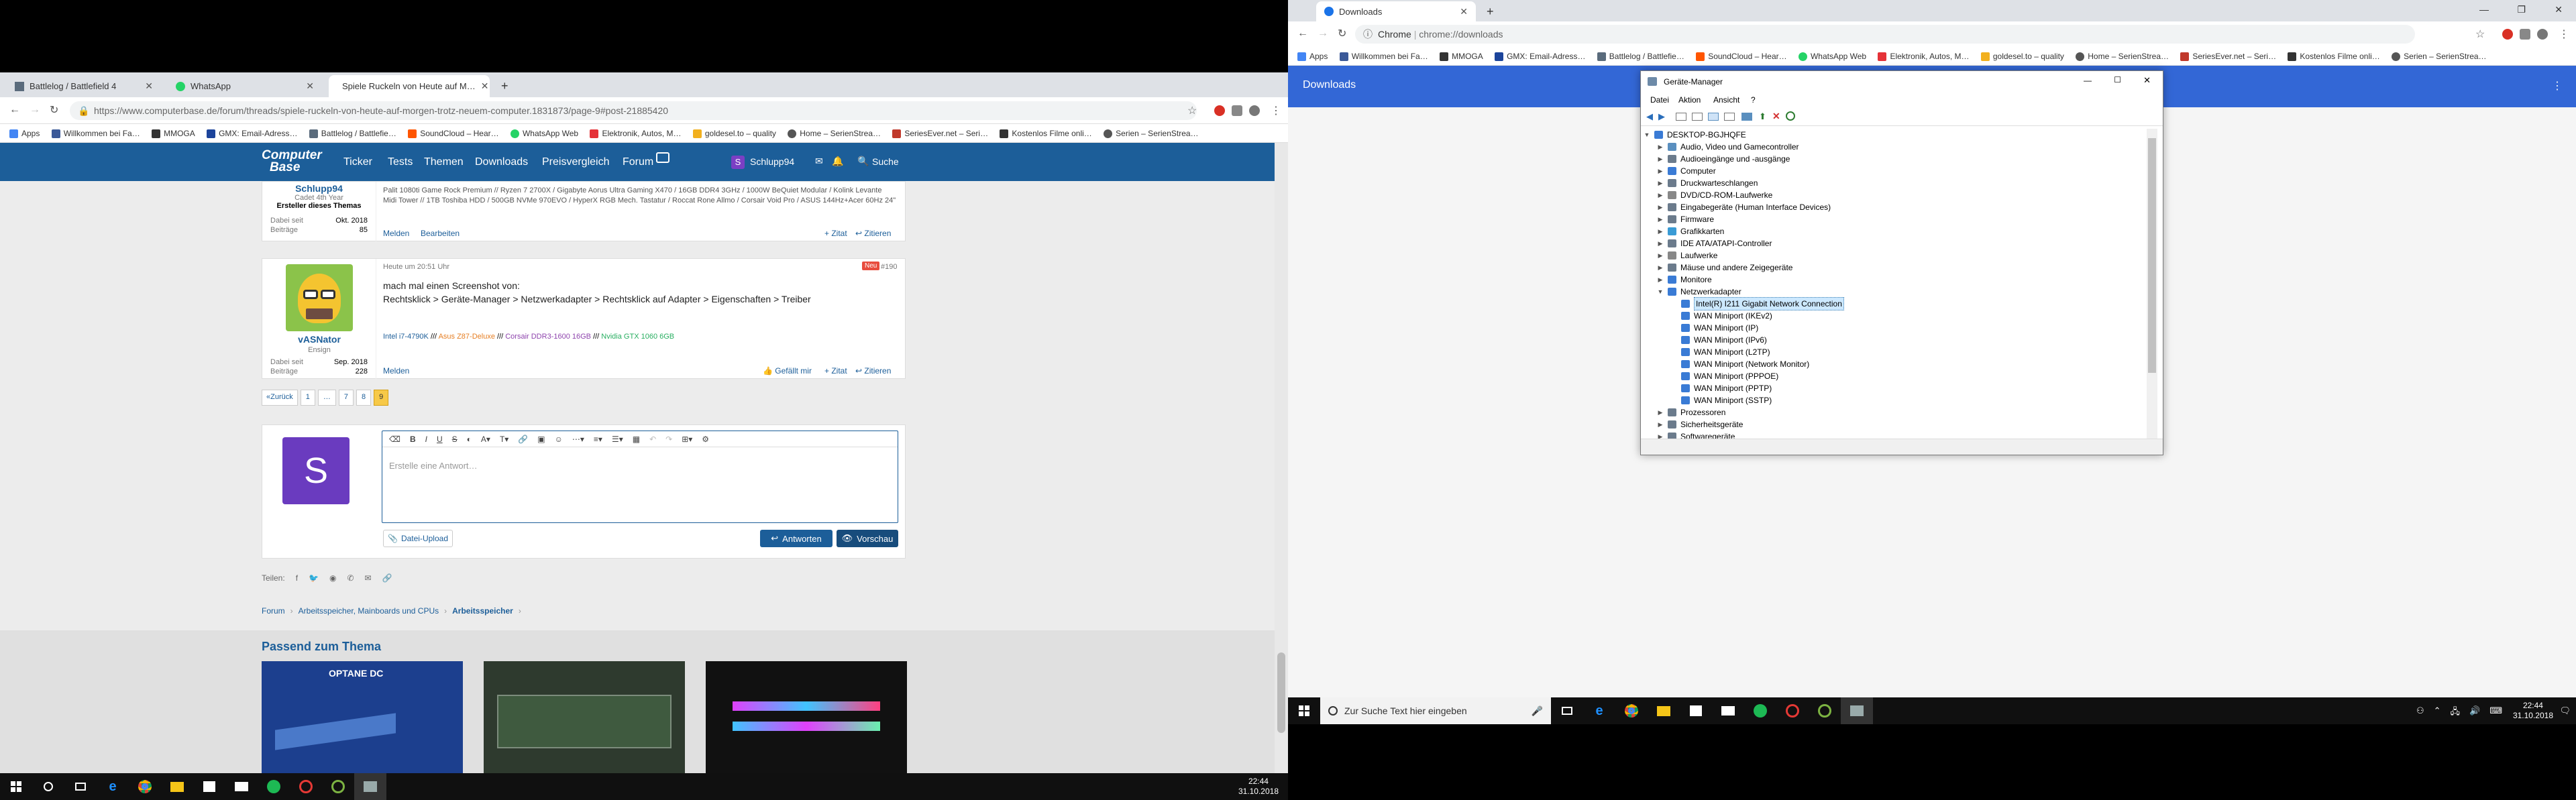 The width and height of the screenshot is (2576, 800). Describe the element at coordinates (837, 161) in the screenshot. I see `bell-icon: 🔔` at that location.